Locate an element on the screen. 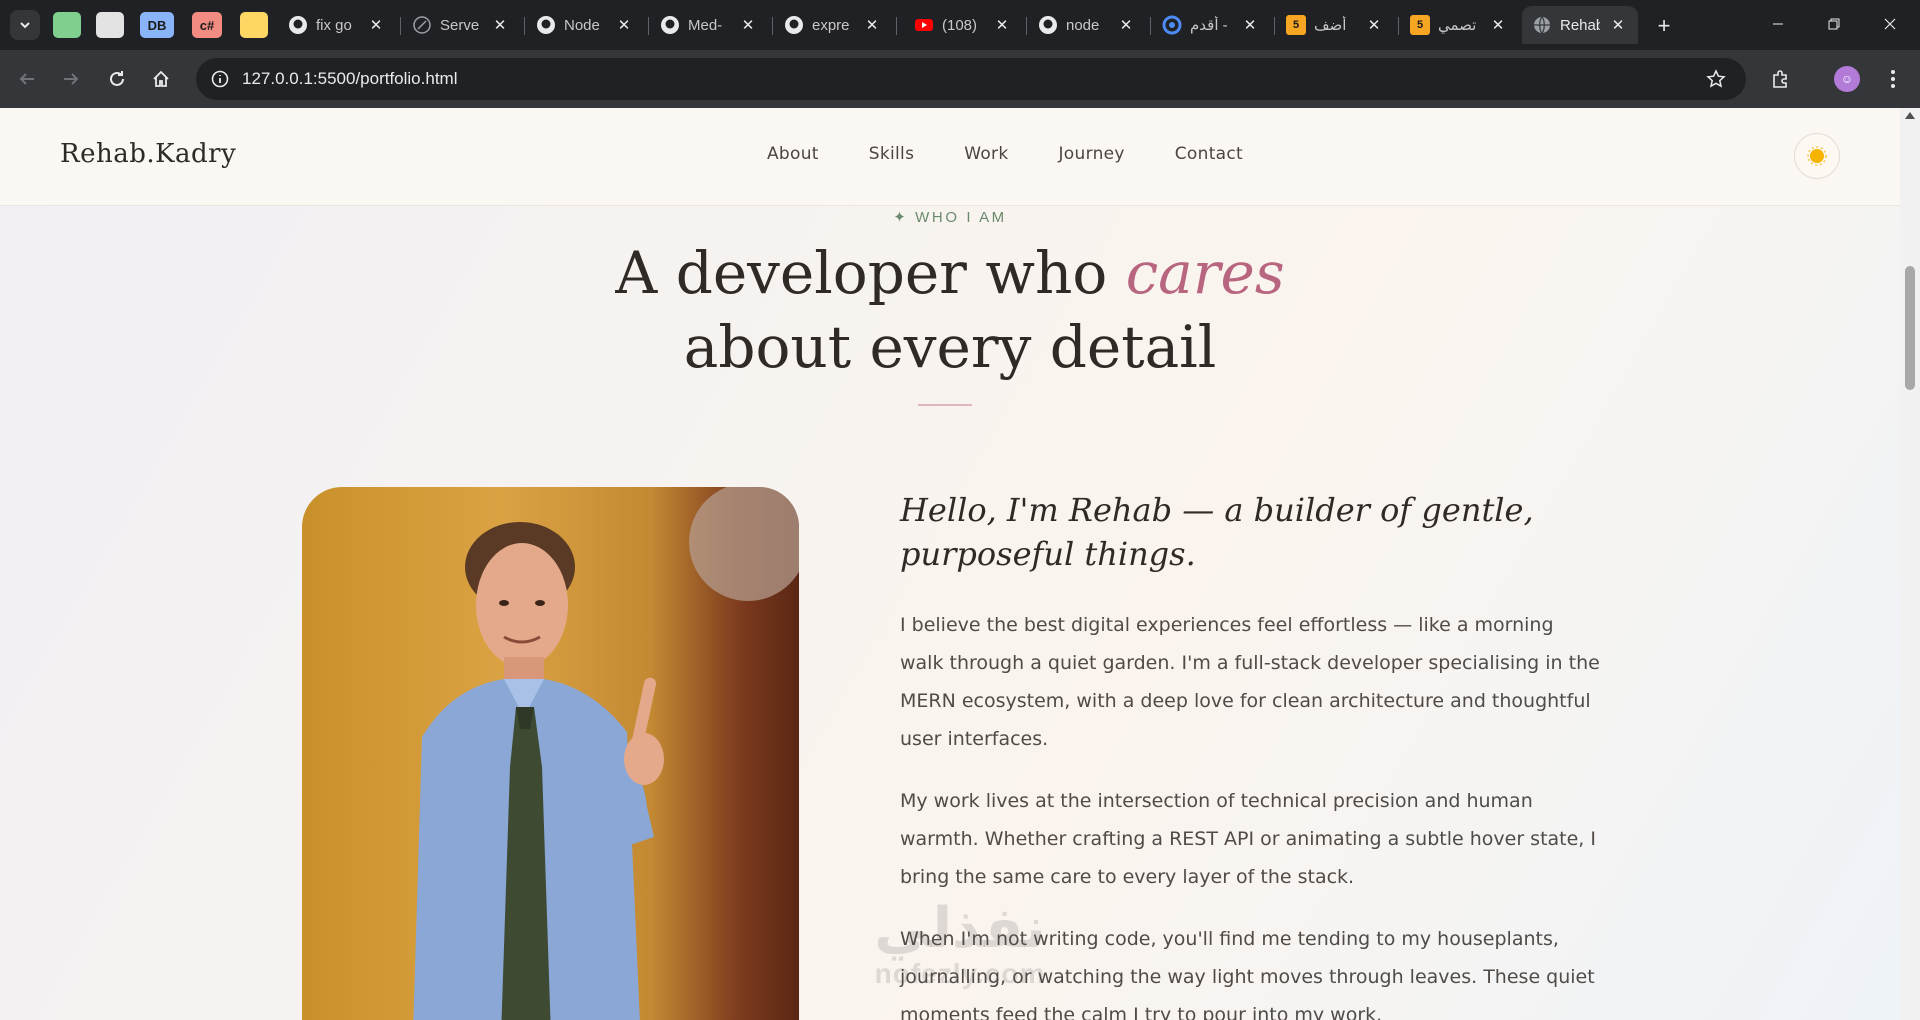  heading-part-1: A developer who is located at coordinates (870, 273).